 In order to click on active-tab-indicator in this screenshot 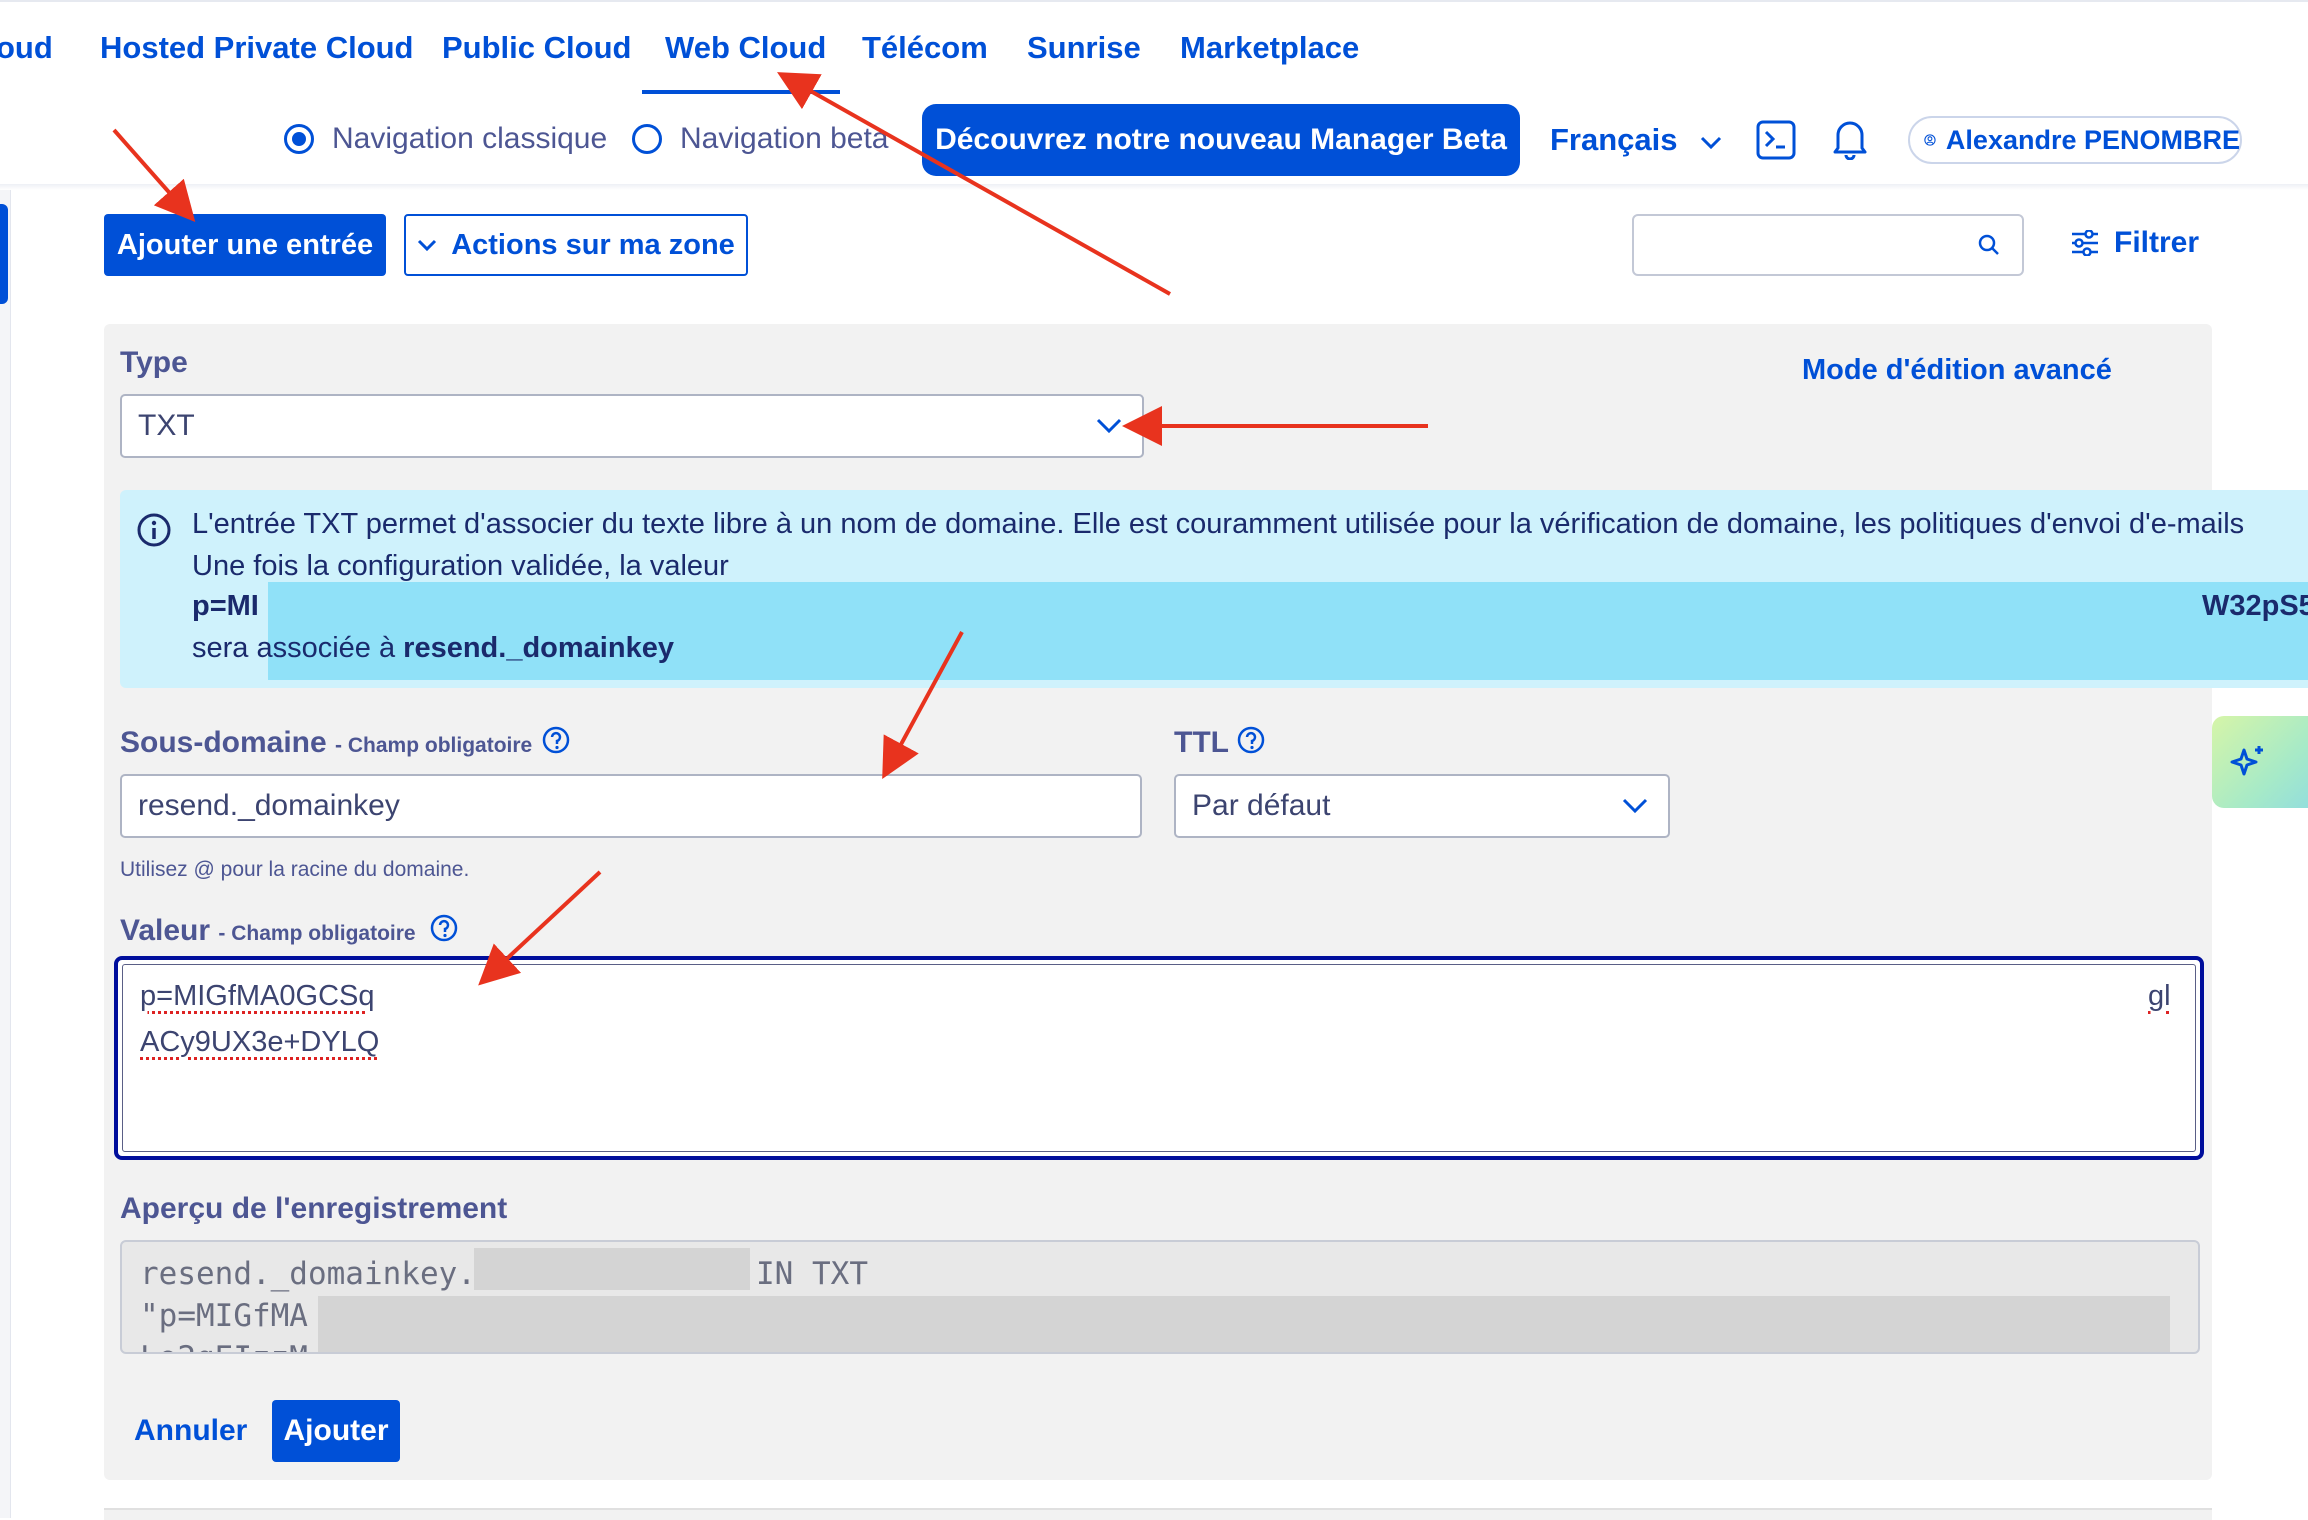, I will do `click(741, 92)`.